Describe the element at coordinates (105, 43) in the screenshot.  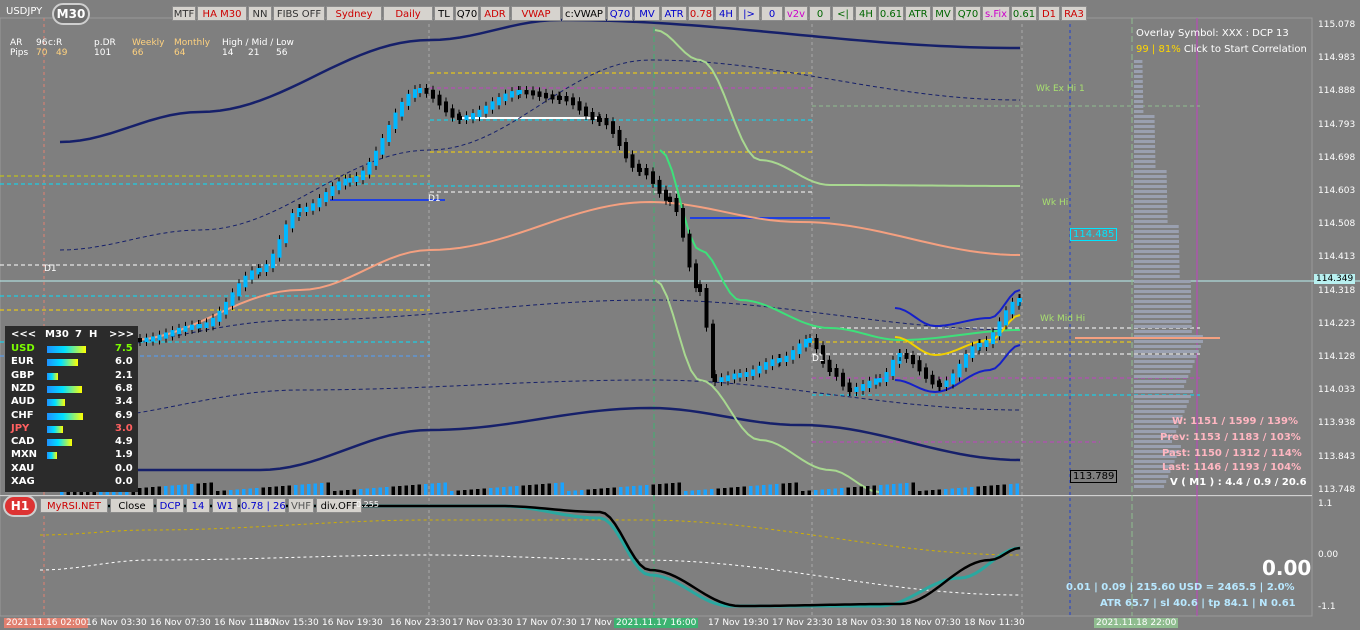
I see `stats-head-3: p.DR` at that location.